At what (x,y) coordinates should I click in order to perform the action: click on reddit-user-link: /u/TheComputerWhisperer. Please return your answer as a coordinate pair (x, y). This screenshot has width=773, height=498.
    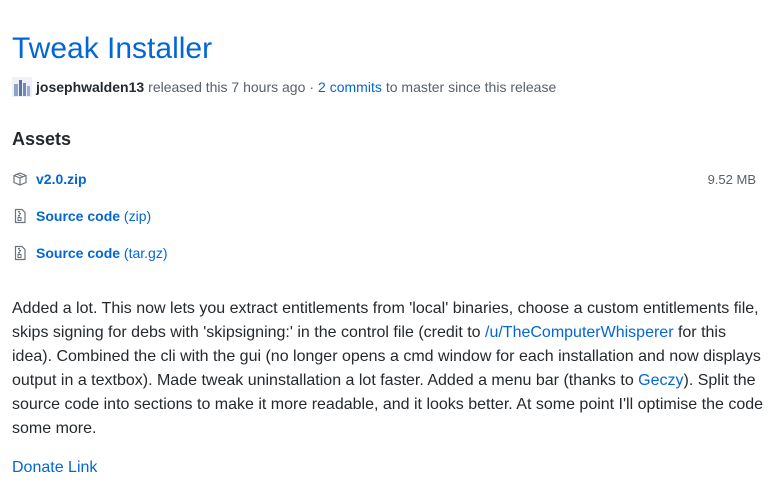
    Looking at the image, I should click on (579, 332).